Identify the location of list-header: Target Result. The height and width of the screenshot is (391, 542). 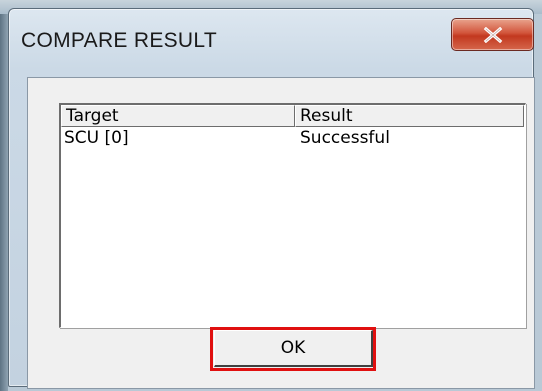
(292, 116).